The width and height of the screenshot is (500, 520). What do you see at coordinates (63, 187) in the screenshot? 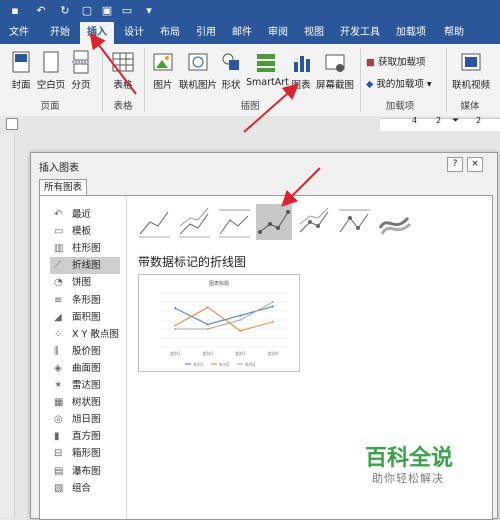
I see `tab-all-charts: 所有图表` at bounding box center [63, 187].